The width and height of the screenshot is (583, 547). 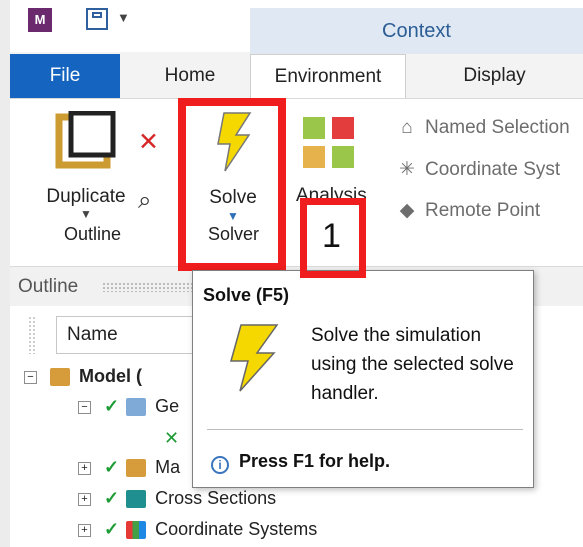 I want to click on named-selection-label: Named Selection, so click(x=497, y=127).